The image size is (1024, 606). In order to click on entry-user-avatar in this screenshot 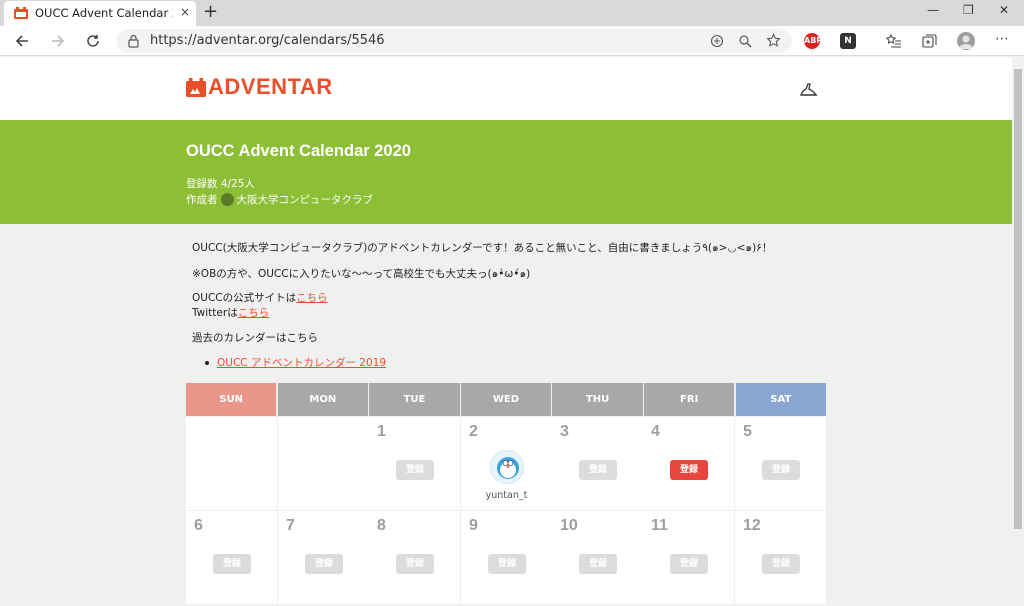, I will do `click(507, 467)`.